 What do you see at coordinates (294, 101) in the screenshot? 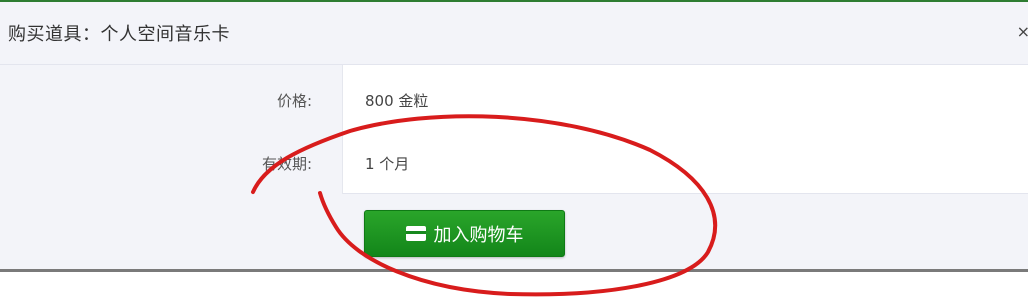
I see `price-label: 价格:` at bounding box center [294, 101].